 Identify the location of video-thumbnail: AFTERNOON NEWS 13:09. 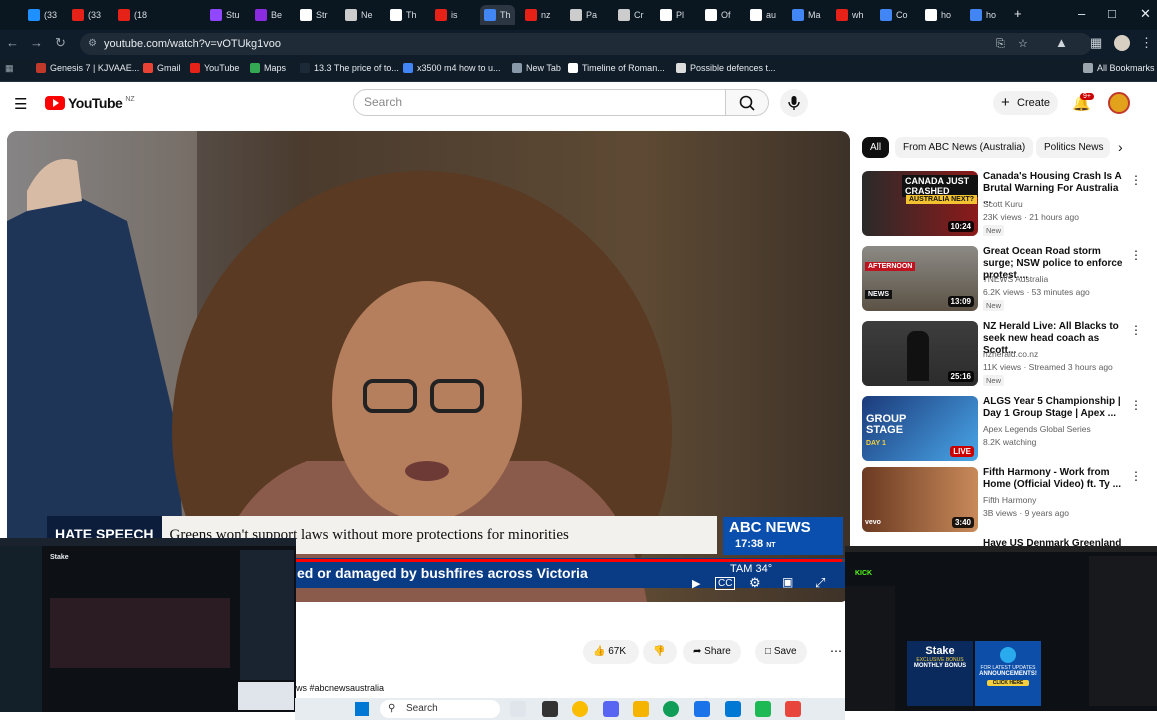
(920, 278).